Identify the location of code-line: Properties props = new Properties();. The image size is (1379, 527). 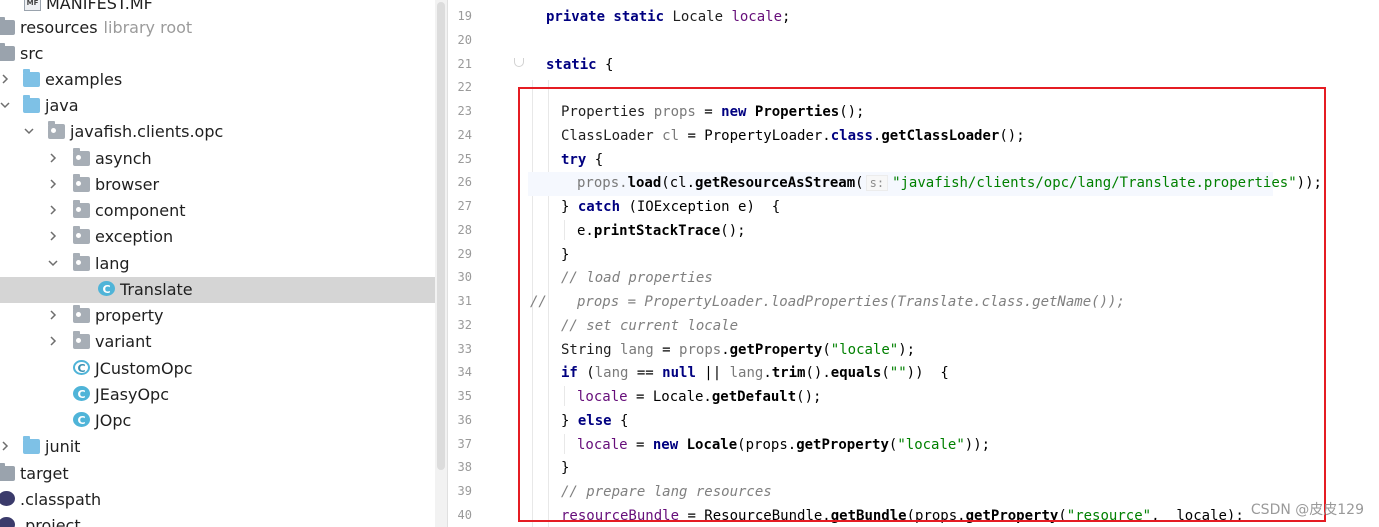
(712, 113).